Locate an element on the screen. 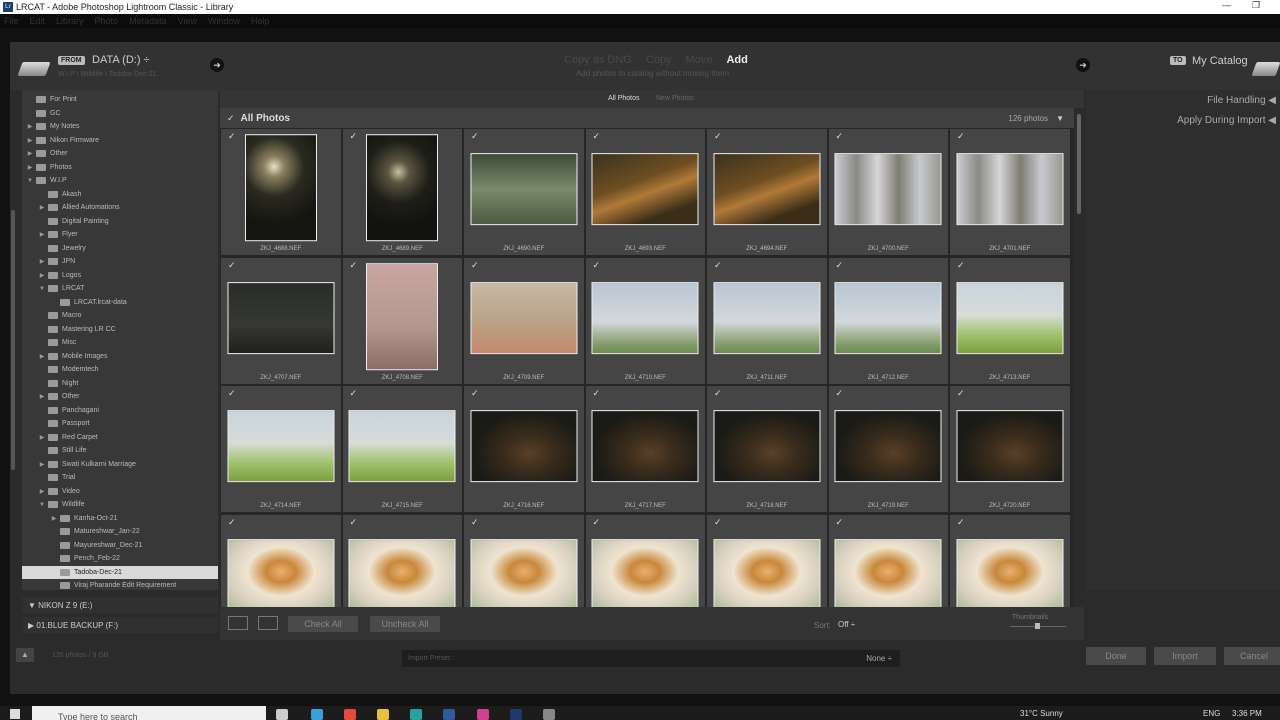 This screenshot has width=1280, height=720. done-button: Done is located at coordinates (1116, 656).